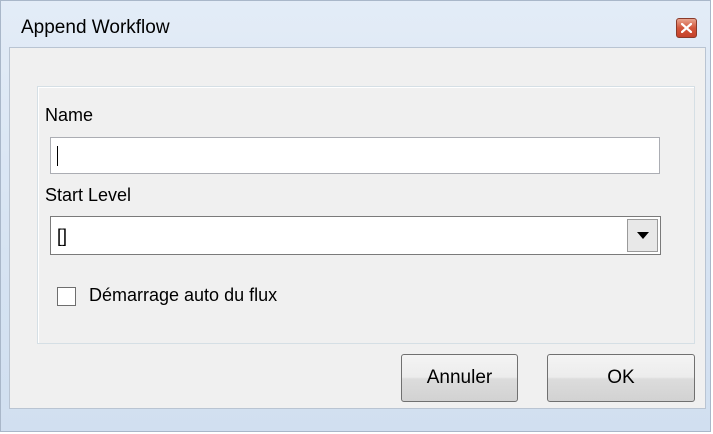  Describe the element at coordinates (355, 155) in the screenshot. I see `name-input` at that location.